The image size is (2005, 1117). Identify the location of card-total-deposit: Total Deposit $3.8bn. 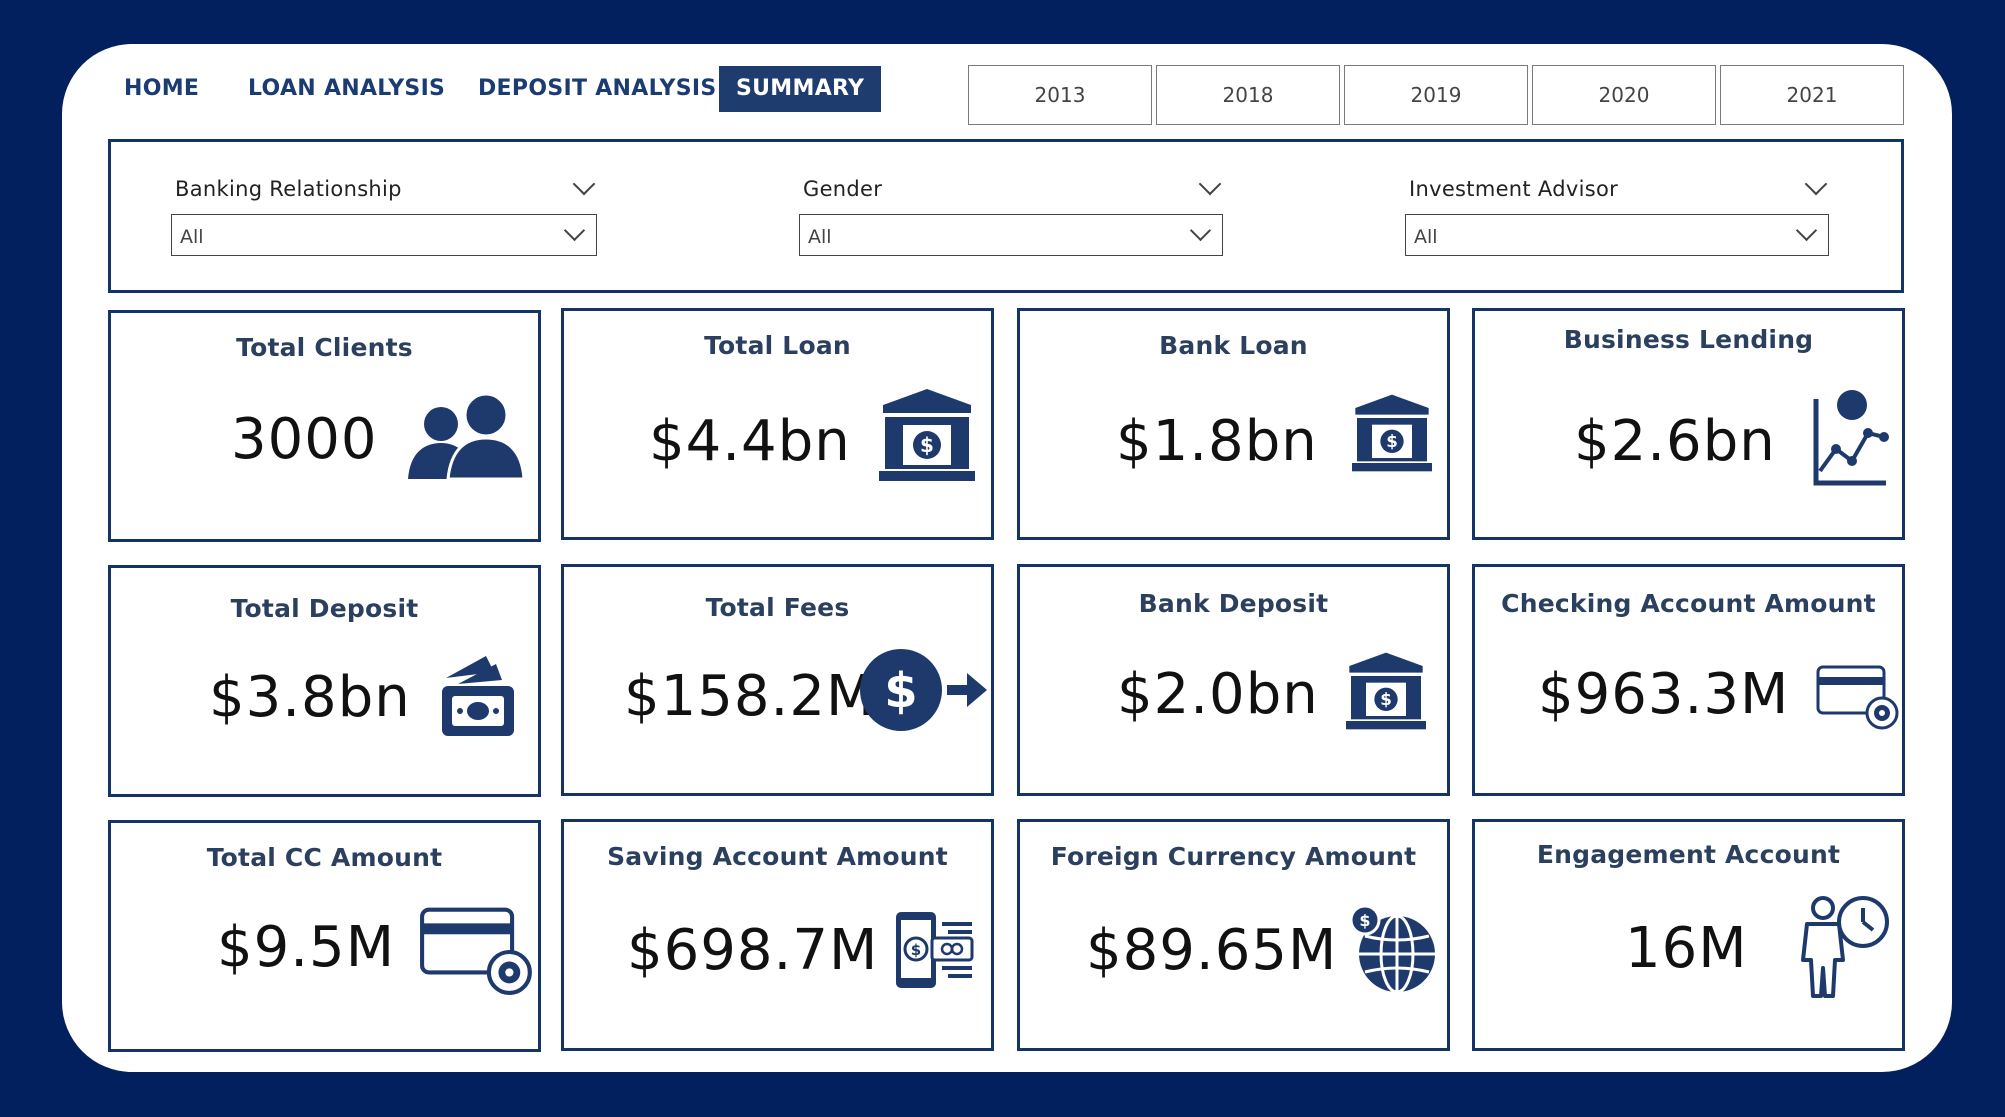
(324, 681).